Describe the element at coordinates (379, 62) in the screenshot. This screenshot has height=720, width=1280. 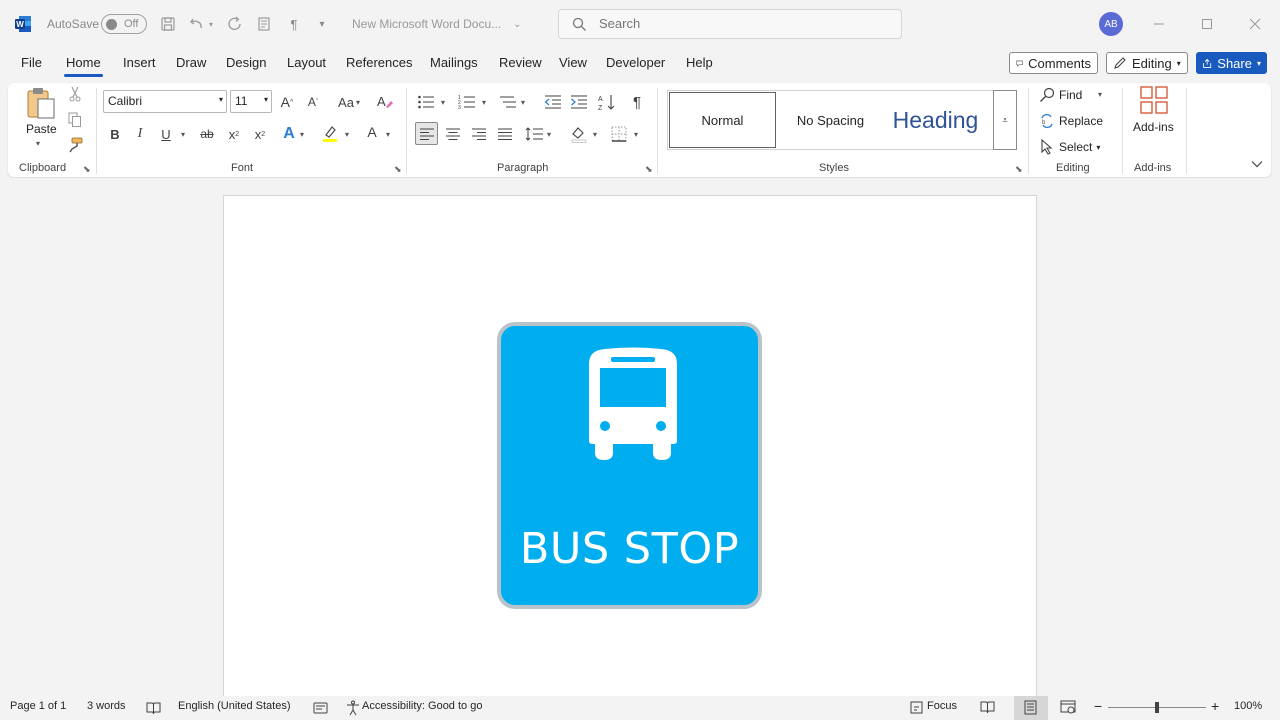
I see `tab-references: References` at that location.